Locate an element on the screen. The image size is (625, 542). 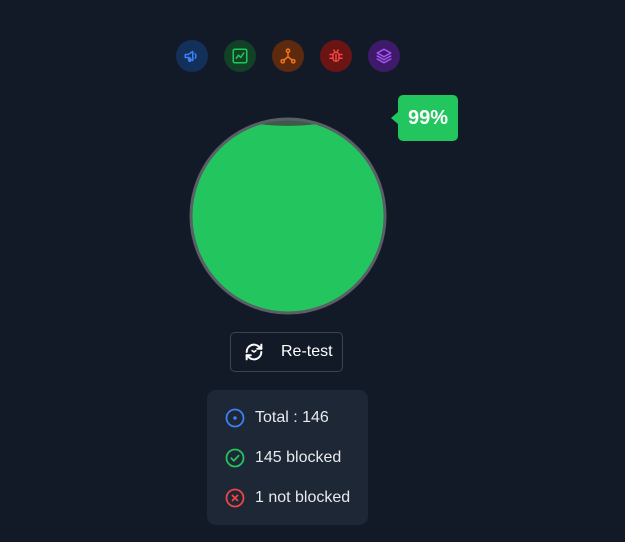
retest-button: Re-test is located at coordinates (286, 352).